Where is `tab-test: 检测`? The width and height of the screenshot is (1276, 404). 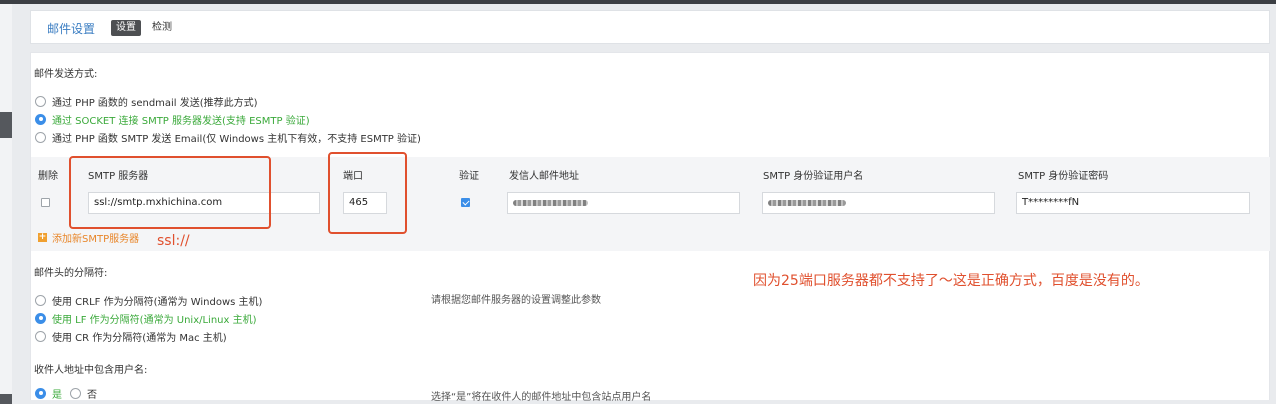
tab-test: 检测 is located at coordinates (162, 28).